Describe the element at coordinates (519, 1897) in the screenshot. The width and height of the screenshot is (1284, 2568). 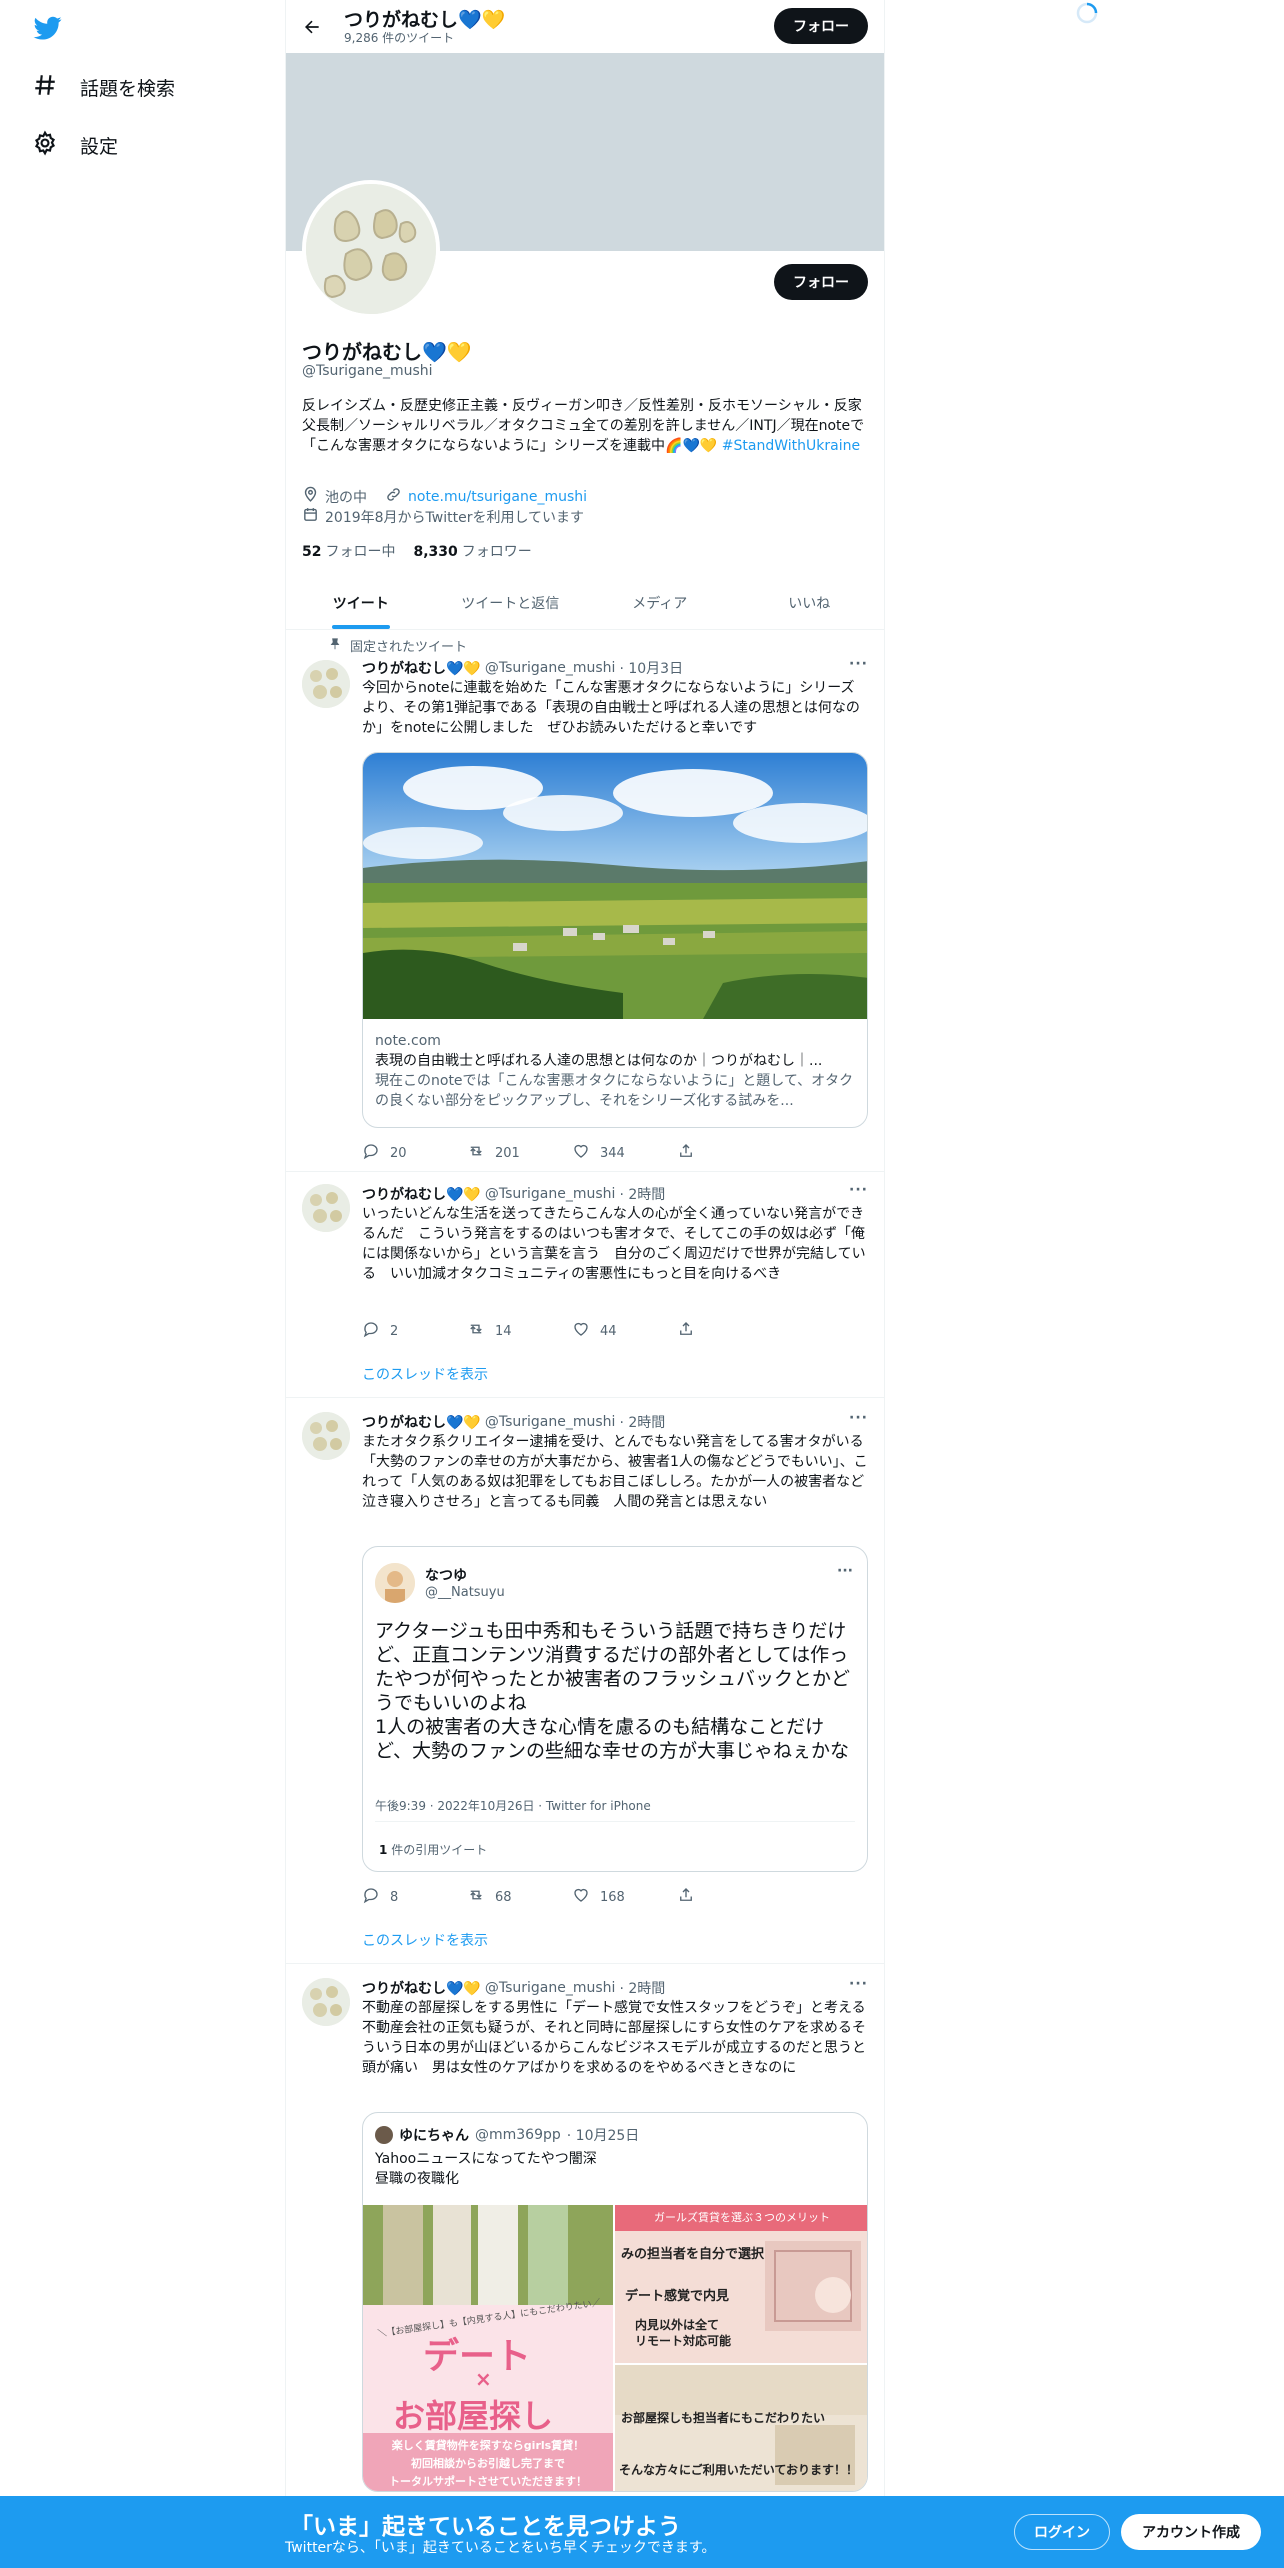
I see `retweet-button: 68` at that location.